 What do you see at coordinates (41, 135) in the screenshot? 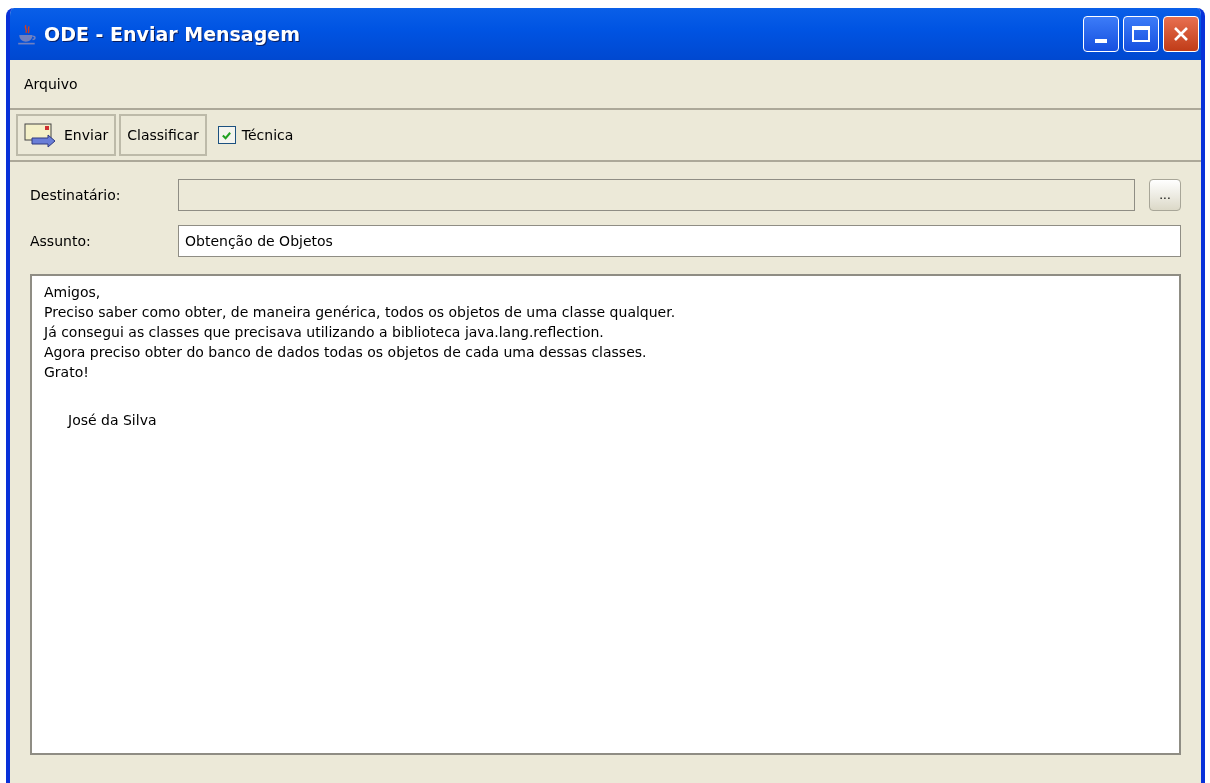
I see `envelope-arrow-icon` at bounding box center [41, 135].